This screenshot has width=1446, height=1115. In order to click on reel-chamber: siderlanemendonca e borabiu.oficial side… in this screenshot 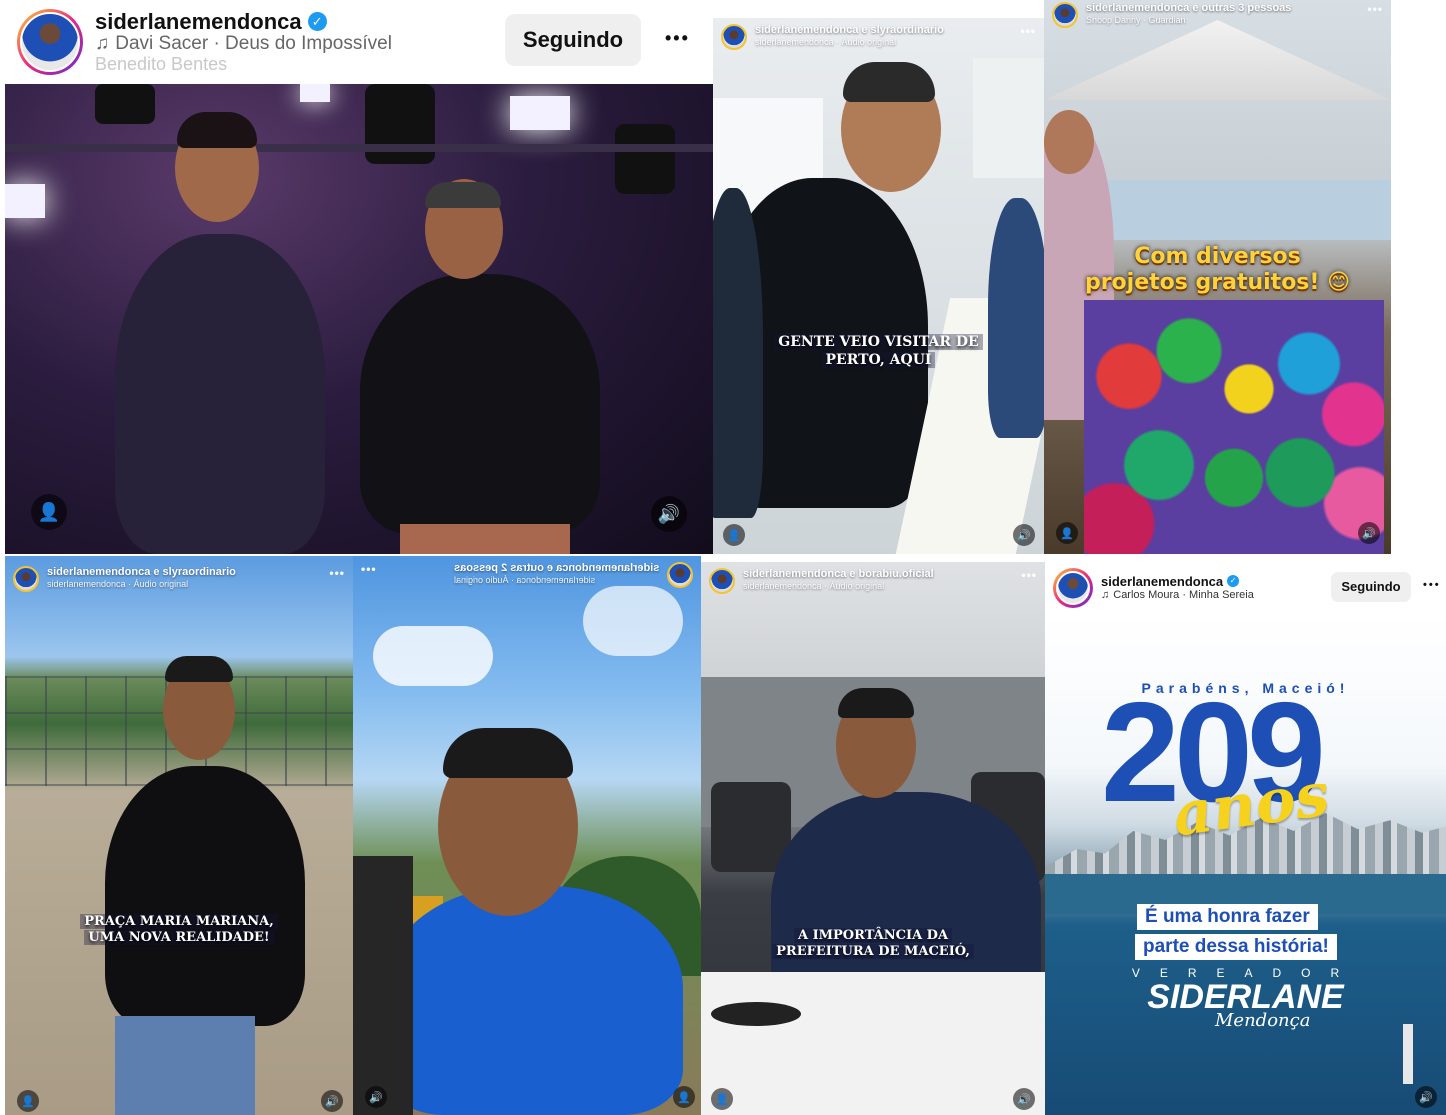, I will do `click(873, 838)`.